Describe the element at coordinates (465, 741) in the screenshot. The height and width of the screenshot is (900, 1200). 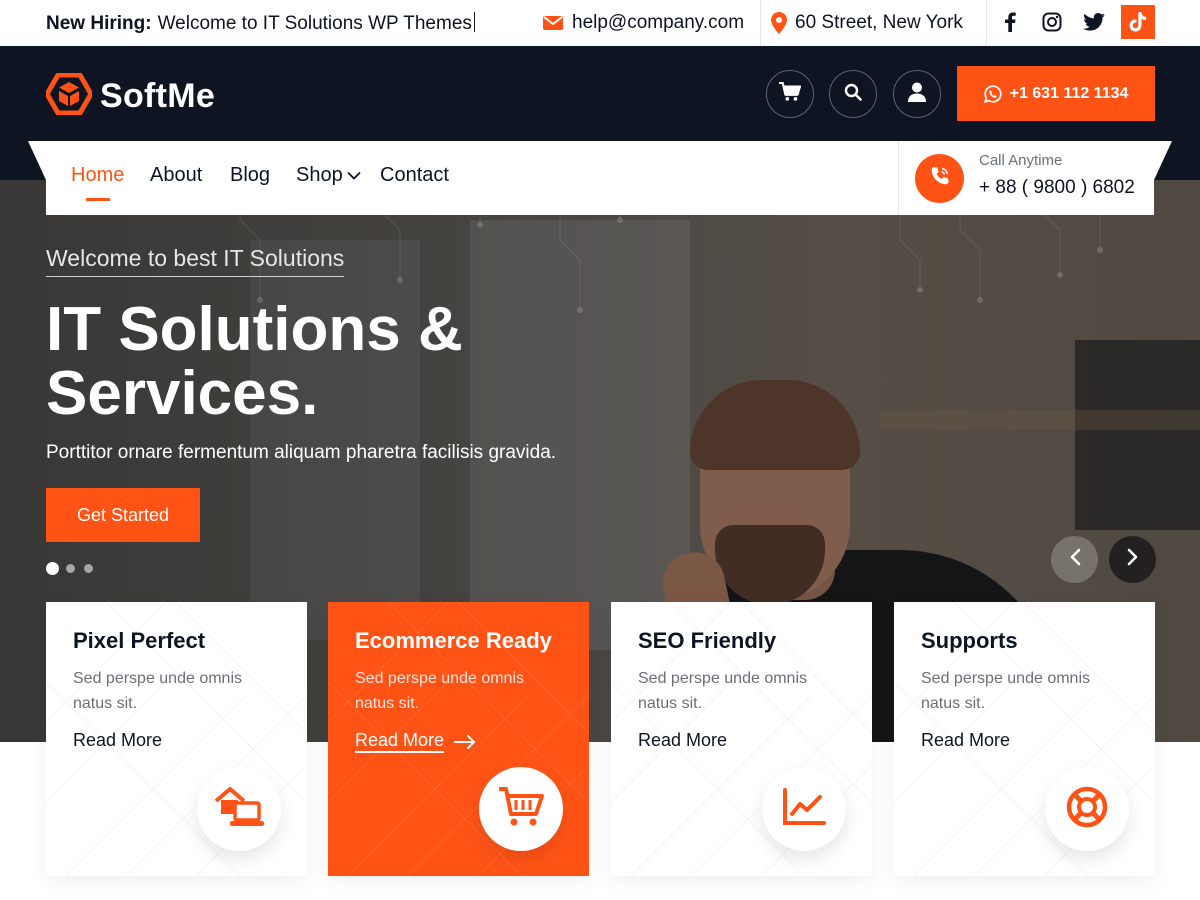
I see `arrow-right-icon` at that location.